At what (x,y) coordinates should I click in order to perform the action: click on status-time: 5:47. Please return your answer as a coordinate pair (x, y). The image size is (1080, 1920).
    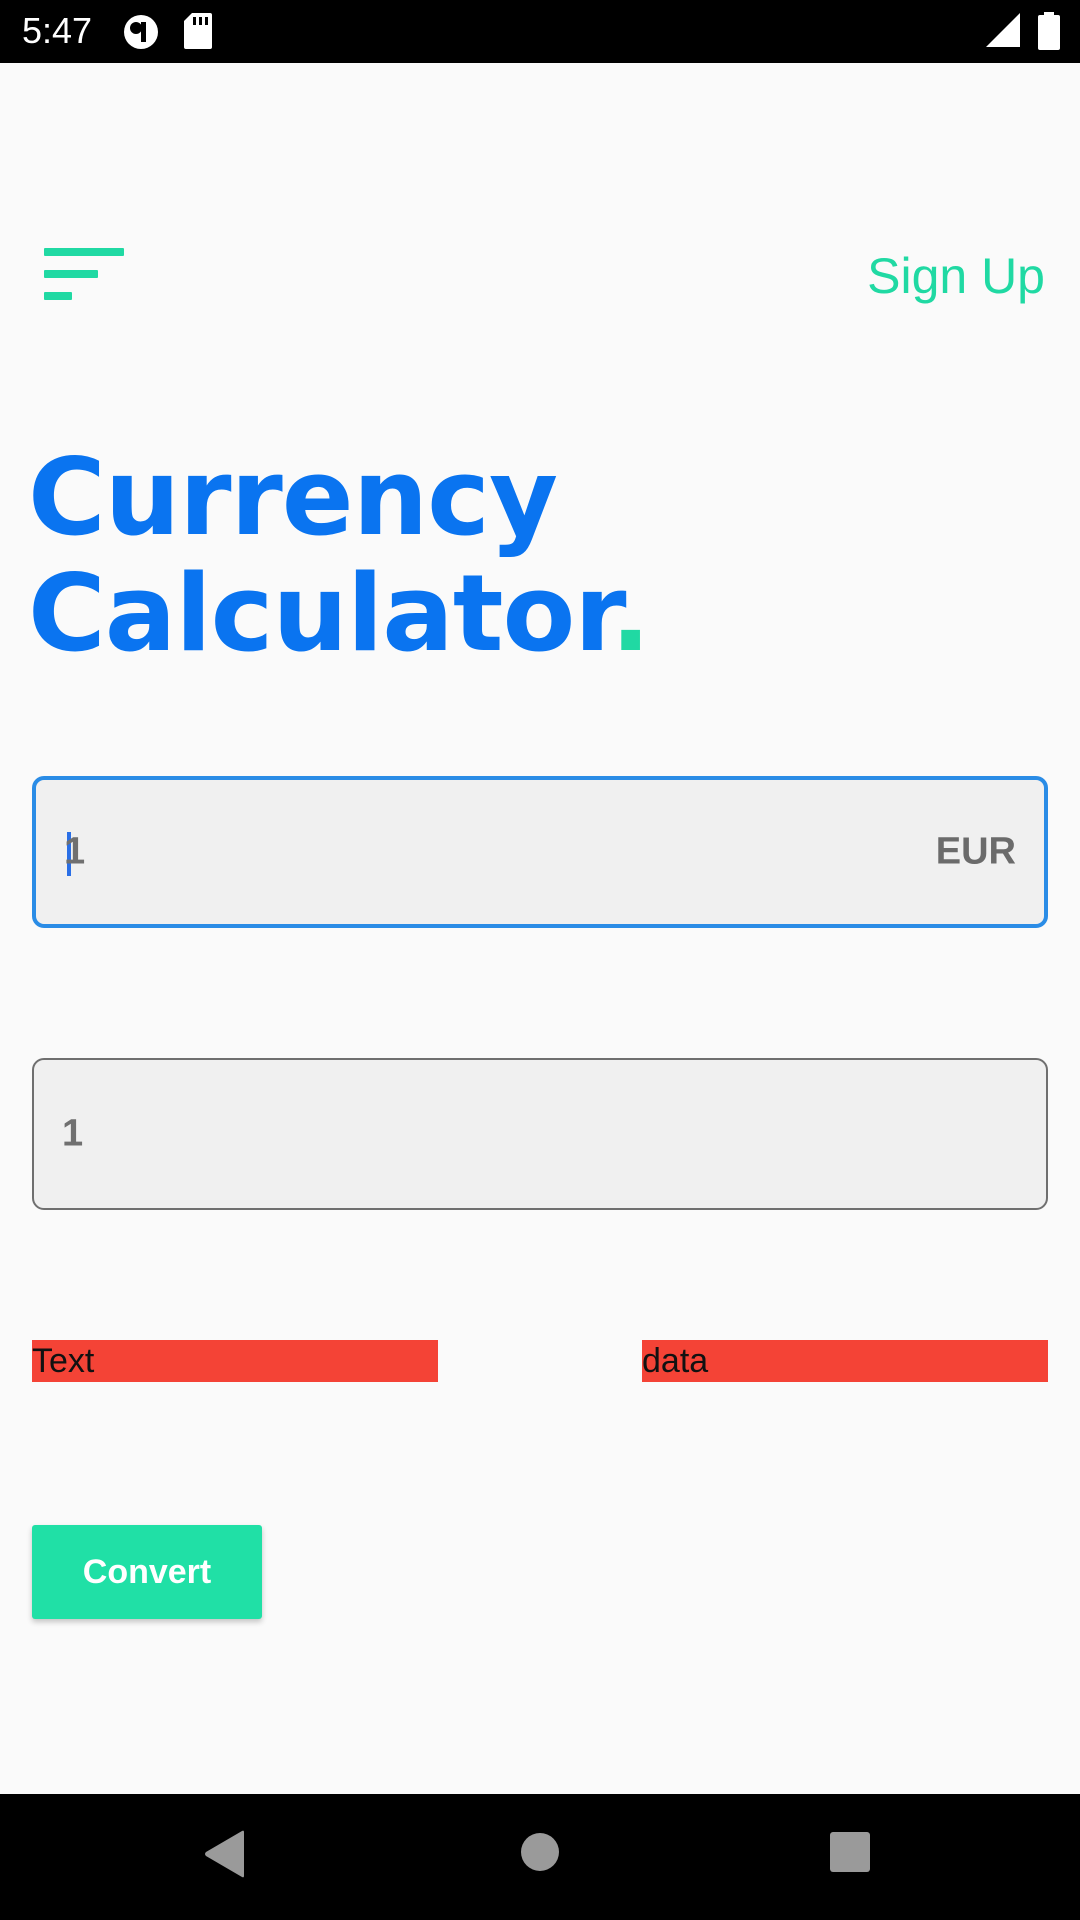
    Looking at the image, I should click on (57, 30).